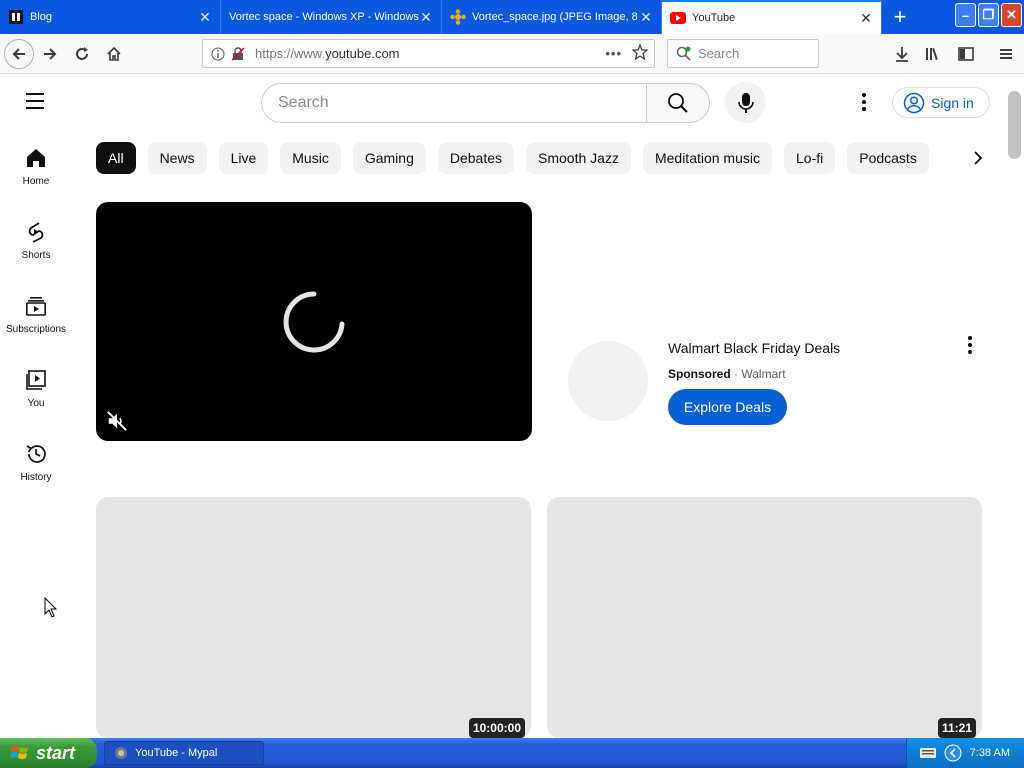 This screenshot has height=768, width=1024. Describe the element at coordinates (19, 752) in the screenshot. I see `windows-logo-icon` at that location.